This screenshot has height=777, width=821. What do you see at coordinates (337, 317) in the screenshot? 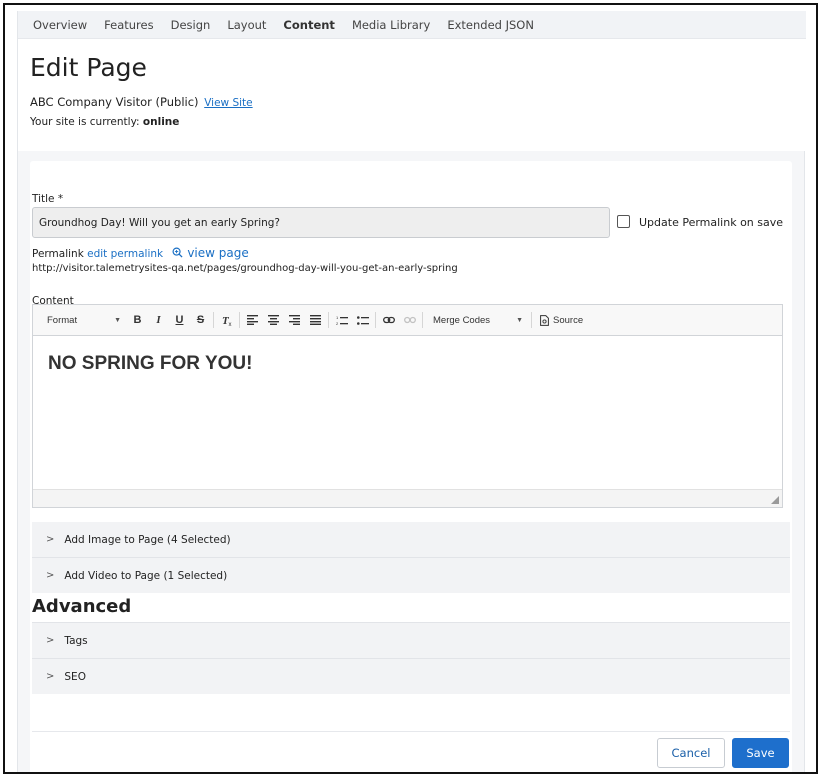
I see `svg-text: 1` at bounding box center [337, 317].